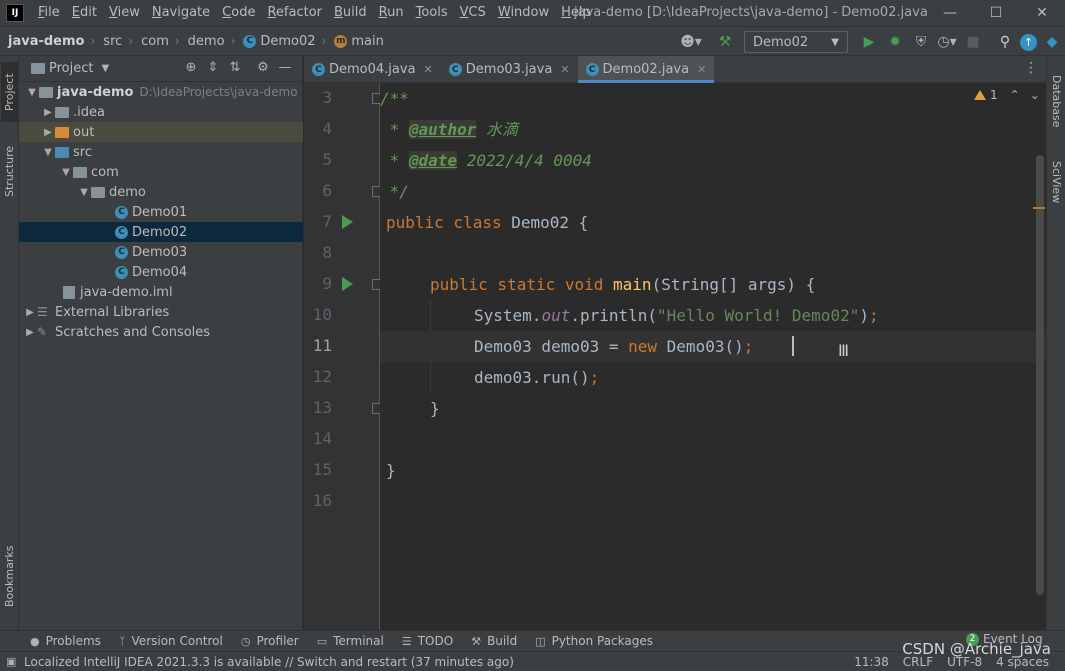 This screenshot has height=671, width=1065. I want to click on breadcrumb-method-label: main, so click(367, 41).